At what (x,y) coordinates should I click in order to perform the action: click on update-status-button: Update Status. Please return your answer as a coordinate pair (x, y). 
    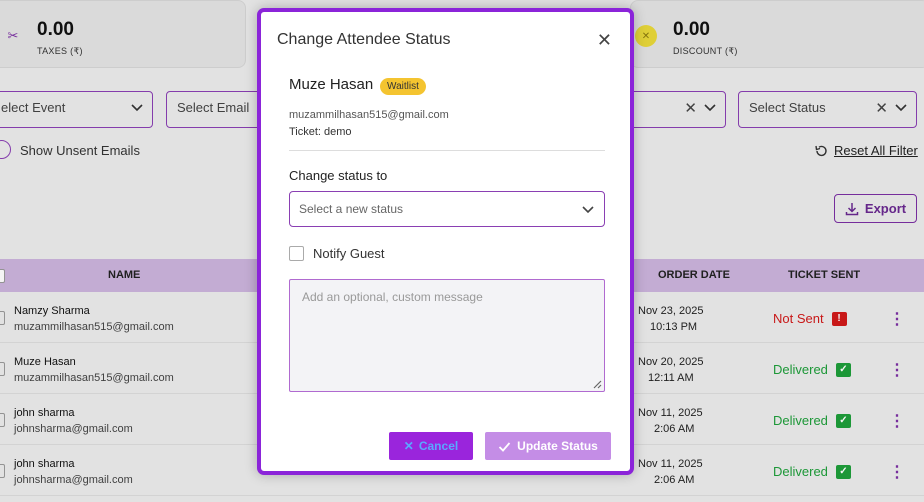
    Looking at the image, I should click on (548, 446).